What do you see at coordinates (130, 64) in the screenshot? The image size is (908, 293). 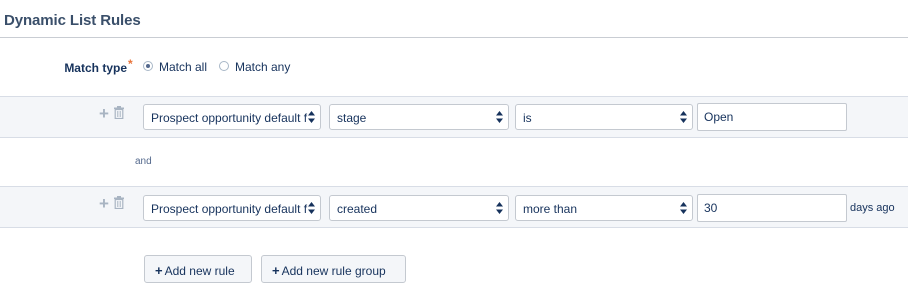 I see `required-marker: *` at bounding box center [130, 64].